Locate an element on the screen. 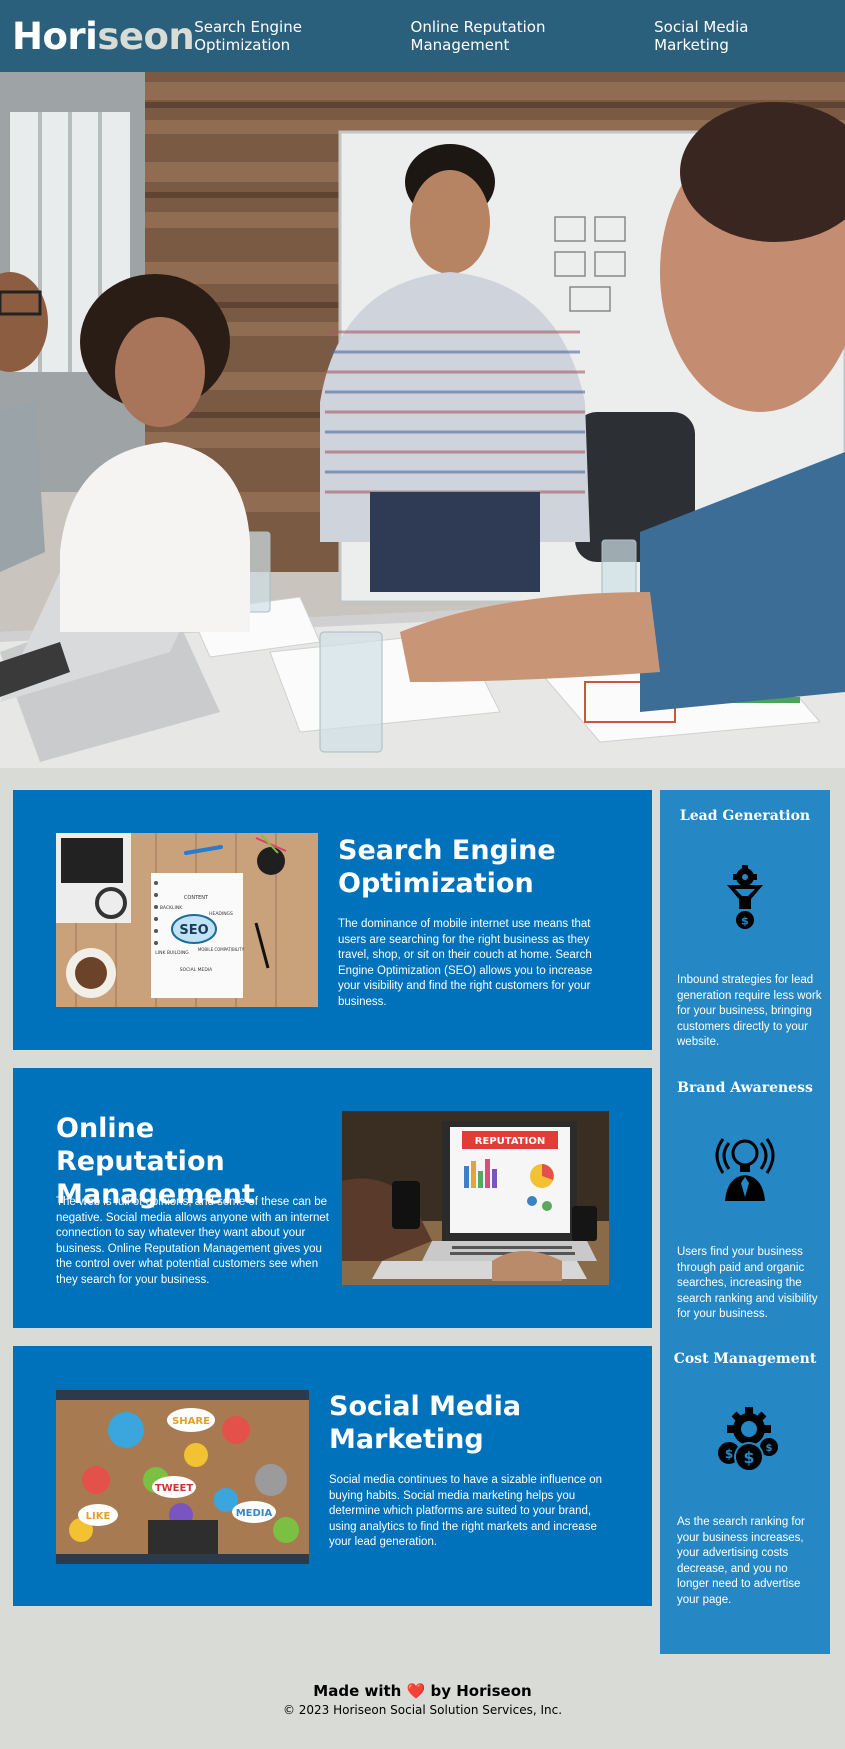  reputation-illustration: REPUTATION is located at coordinates (475, 1198).